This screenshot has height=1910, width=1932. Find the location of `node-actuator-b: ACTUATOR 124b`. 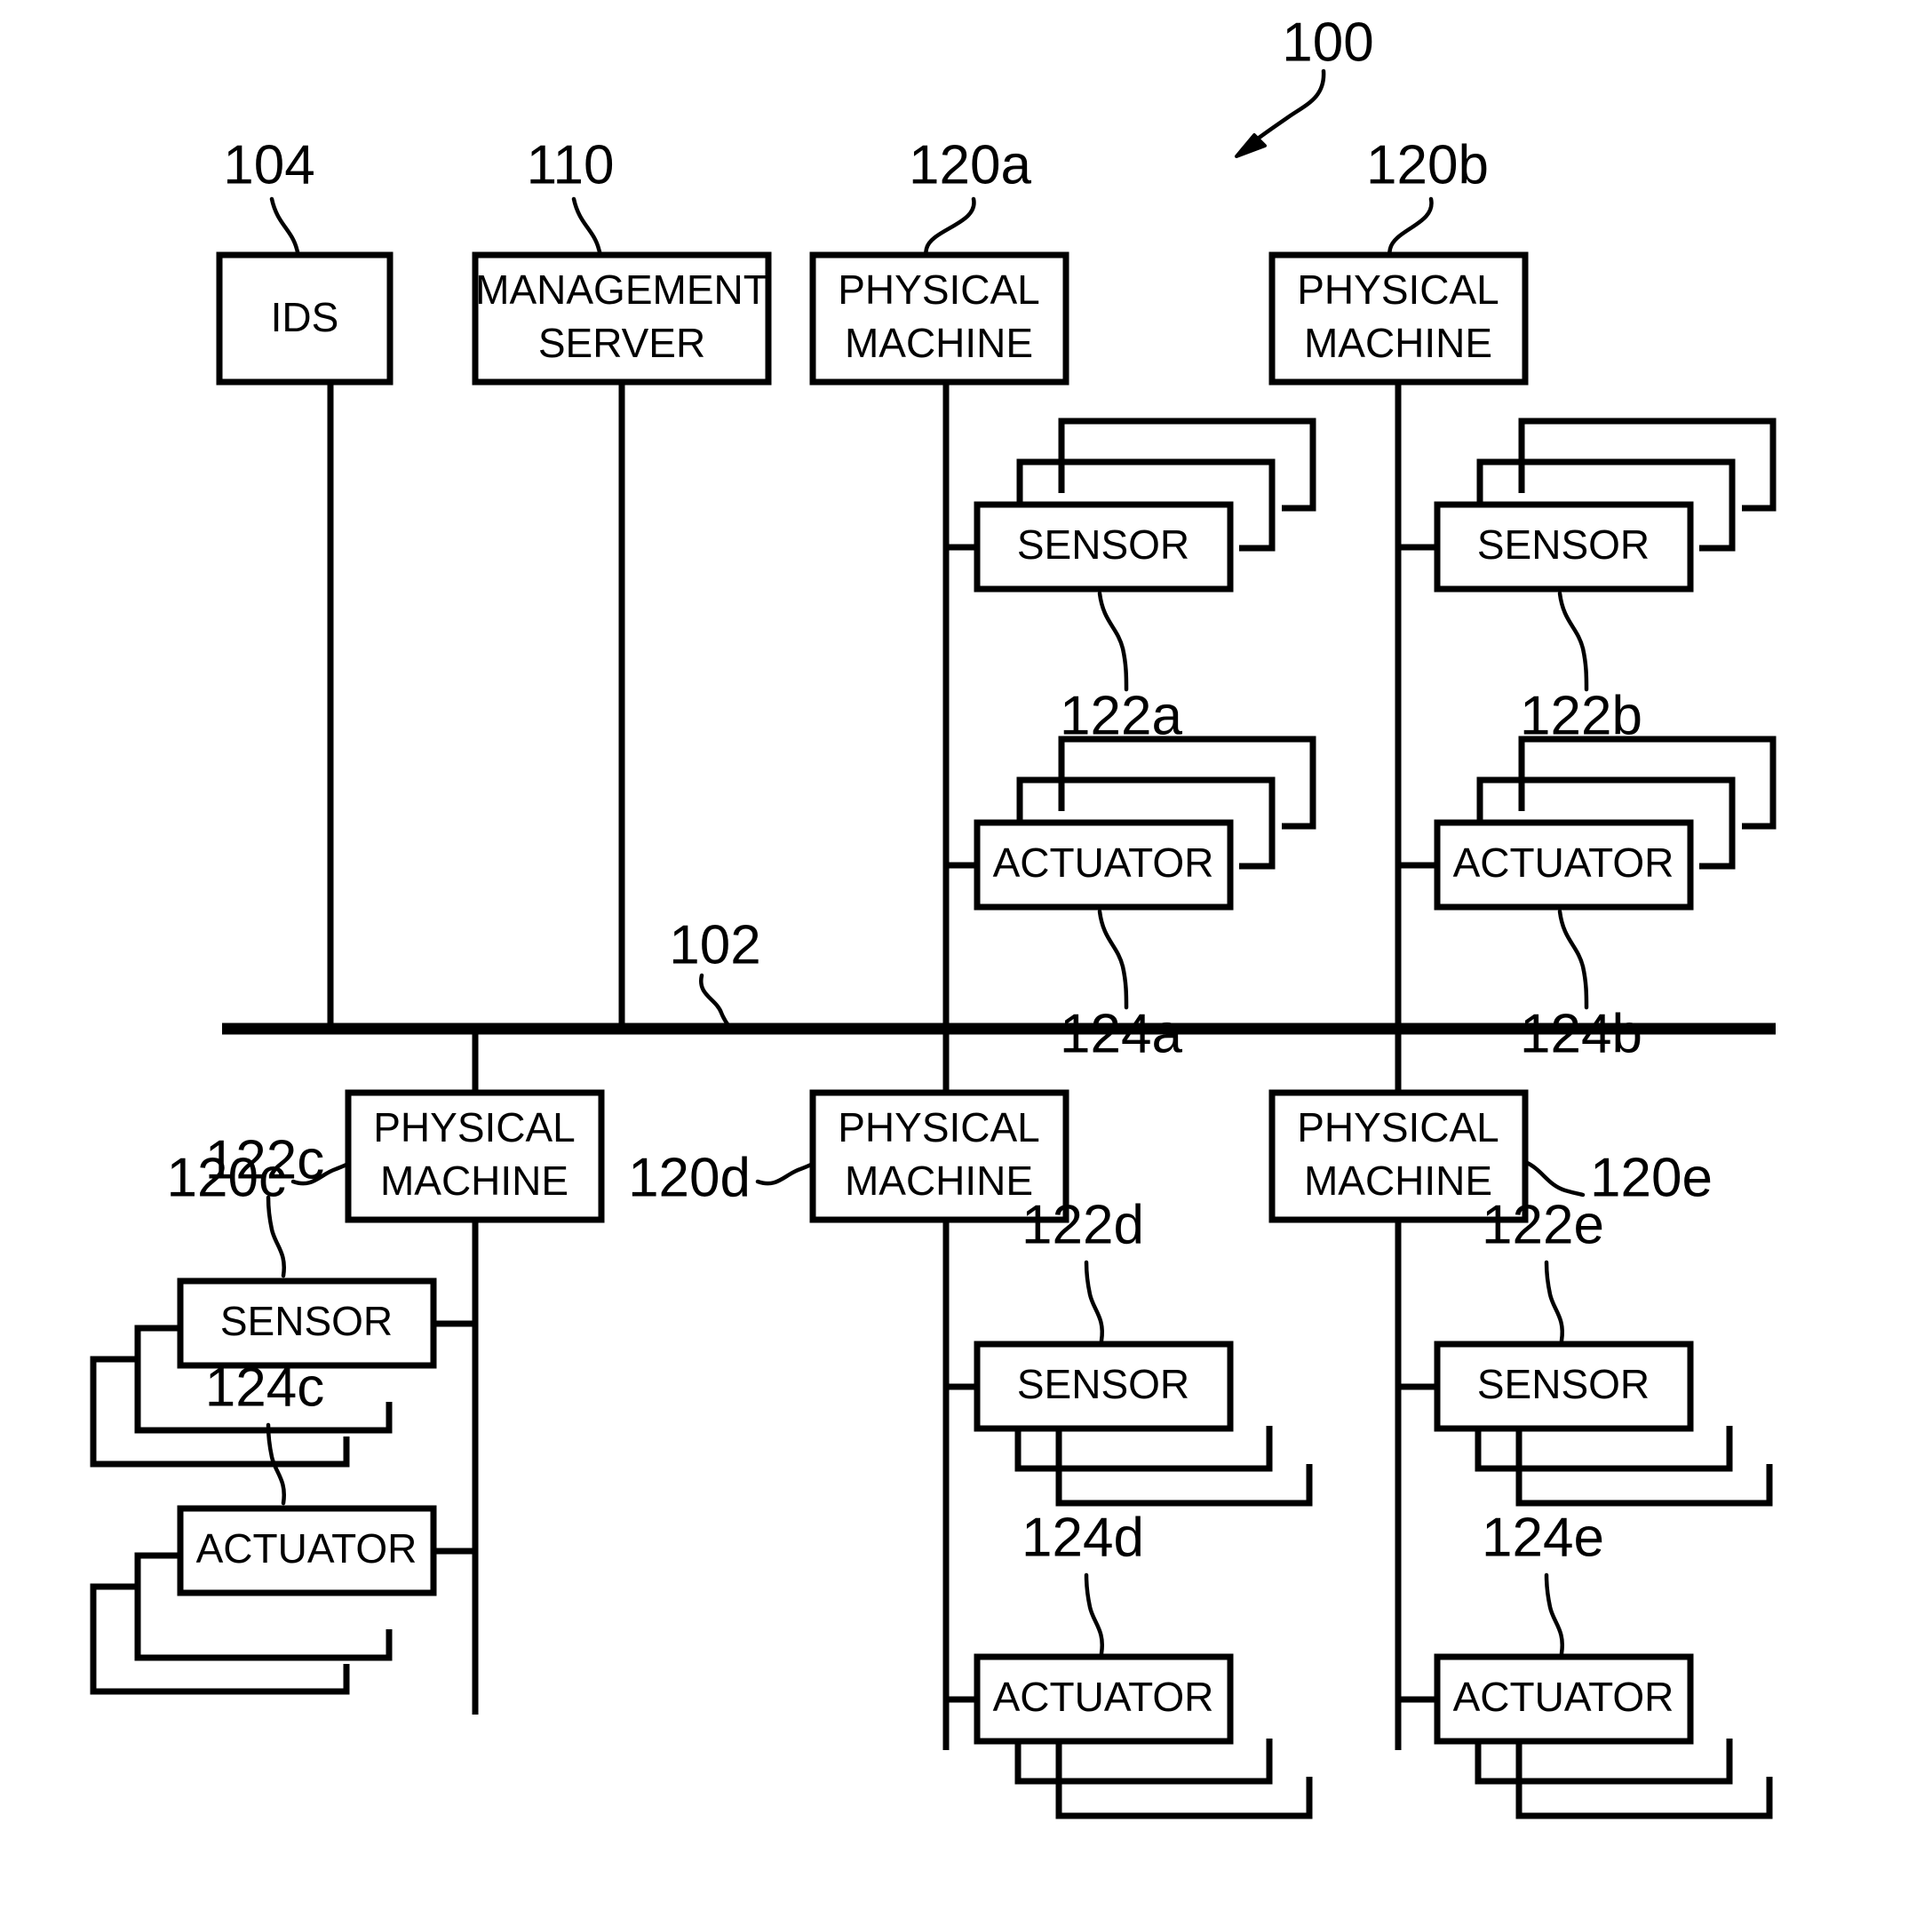

node-actuator-b: ACTUATOR 124b is located at coordinates (1587, 900).